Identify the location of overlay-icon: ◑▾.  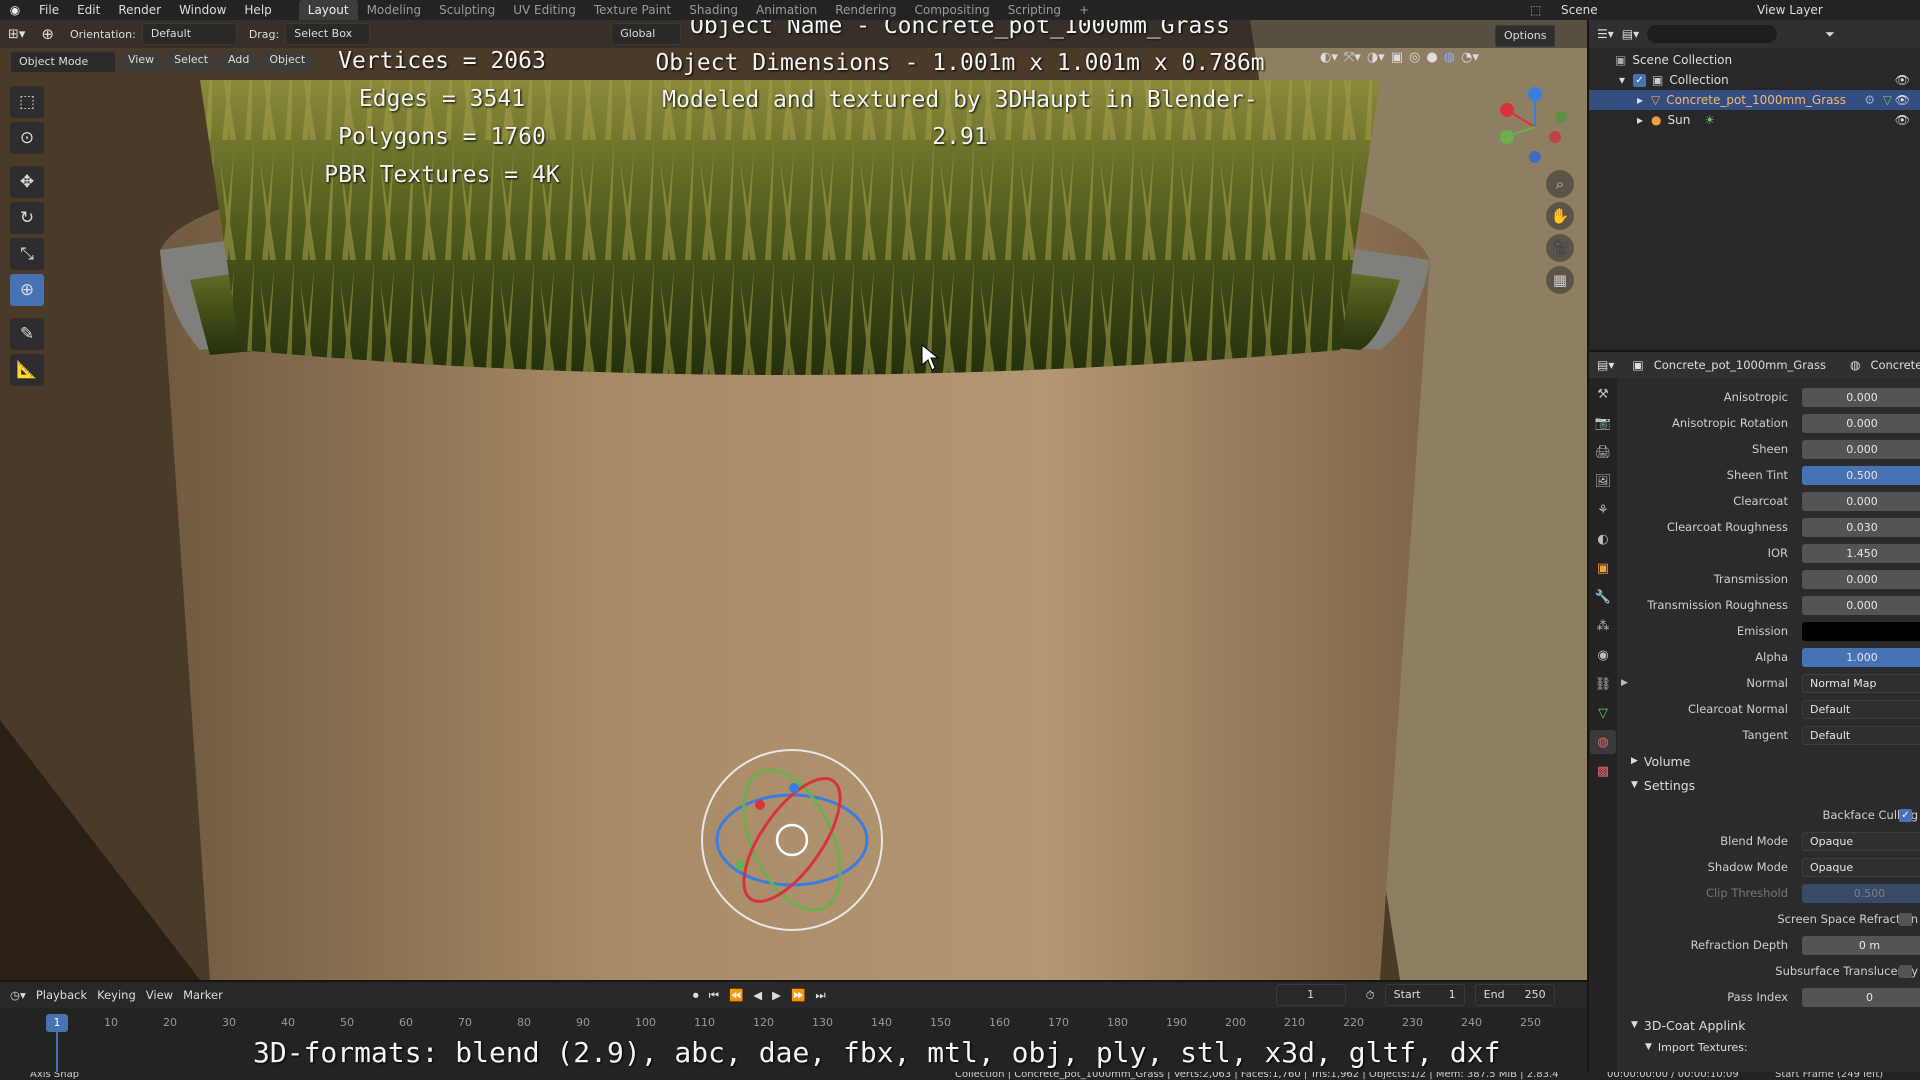
(1376, 57).